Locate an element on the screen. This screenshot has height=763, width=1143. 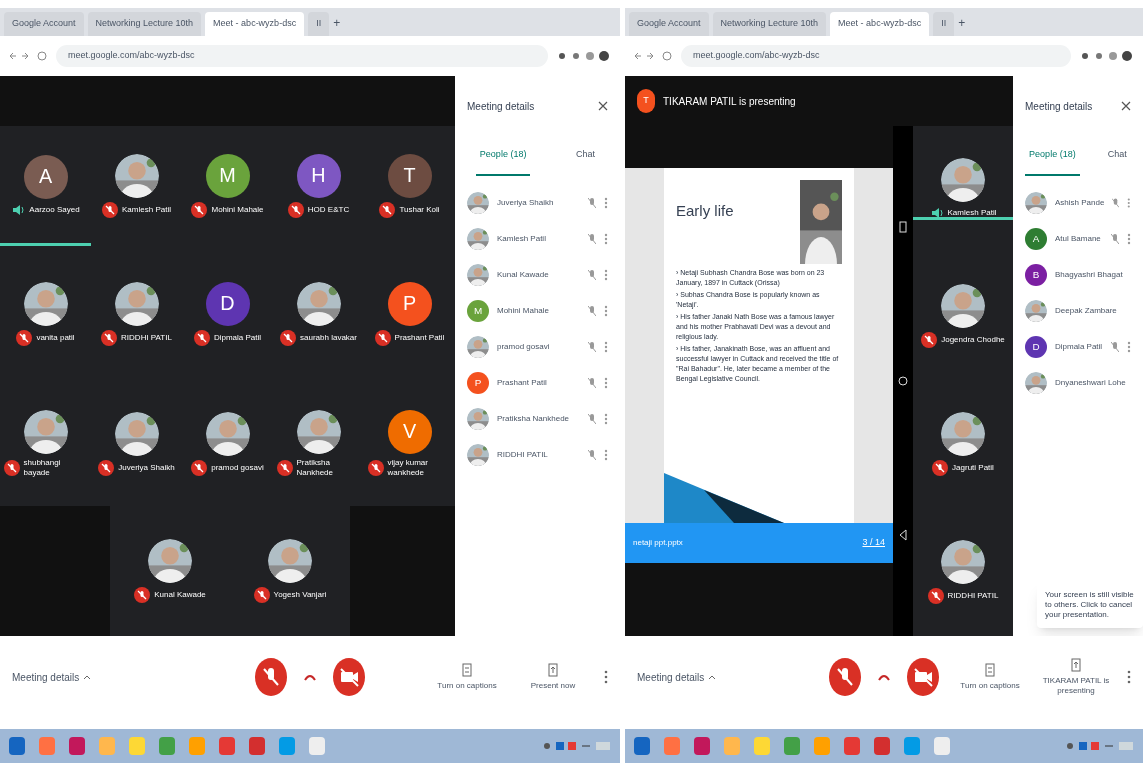
participant-name: saurabh lavakar is located at coordinates (328, 338).